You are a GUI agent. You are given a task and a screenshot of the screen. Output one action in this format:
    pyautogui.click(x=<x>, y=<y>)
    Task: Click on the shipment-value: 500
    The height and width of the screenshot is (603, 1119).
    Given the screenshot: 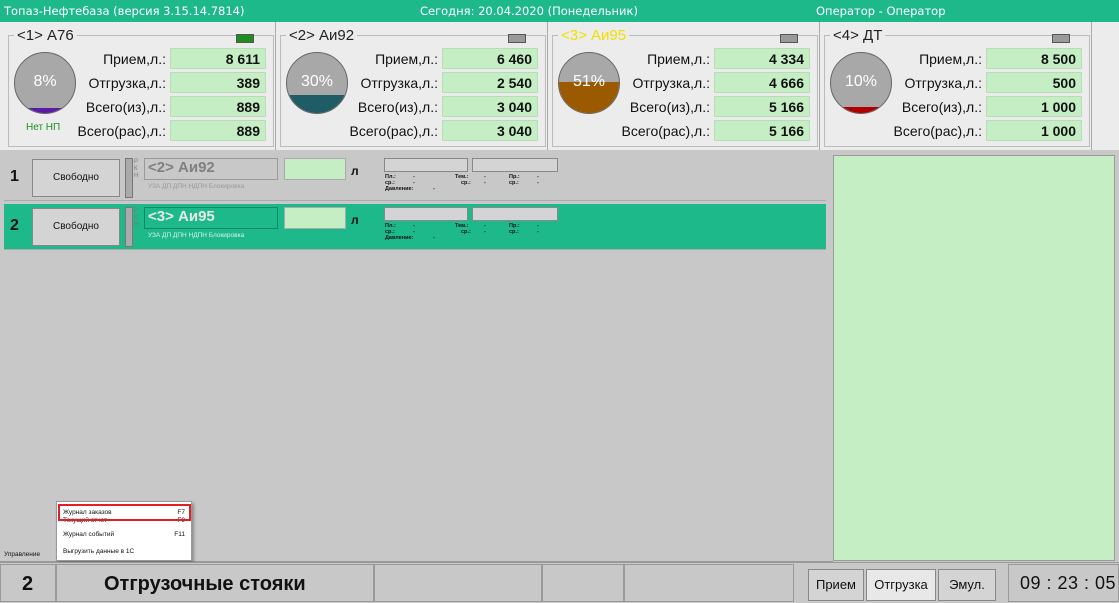 What is the action you would take?
    pyautogui.click(x=1034, y=82)
    